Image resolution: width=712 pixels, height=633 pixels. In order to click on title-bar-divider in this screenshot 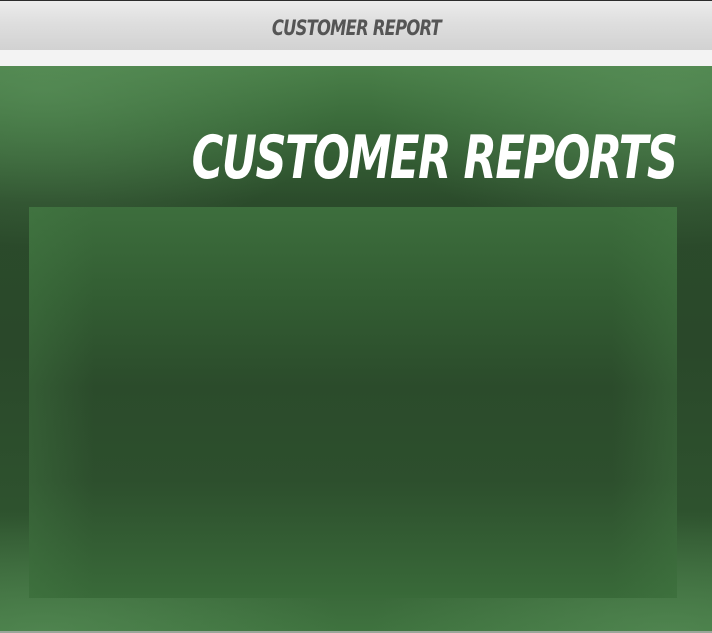, I will do `click(356, 58)`.